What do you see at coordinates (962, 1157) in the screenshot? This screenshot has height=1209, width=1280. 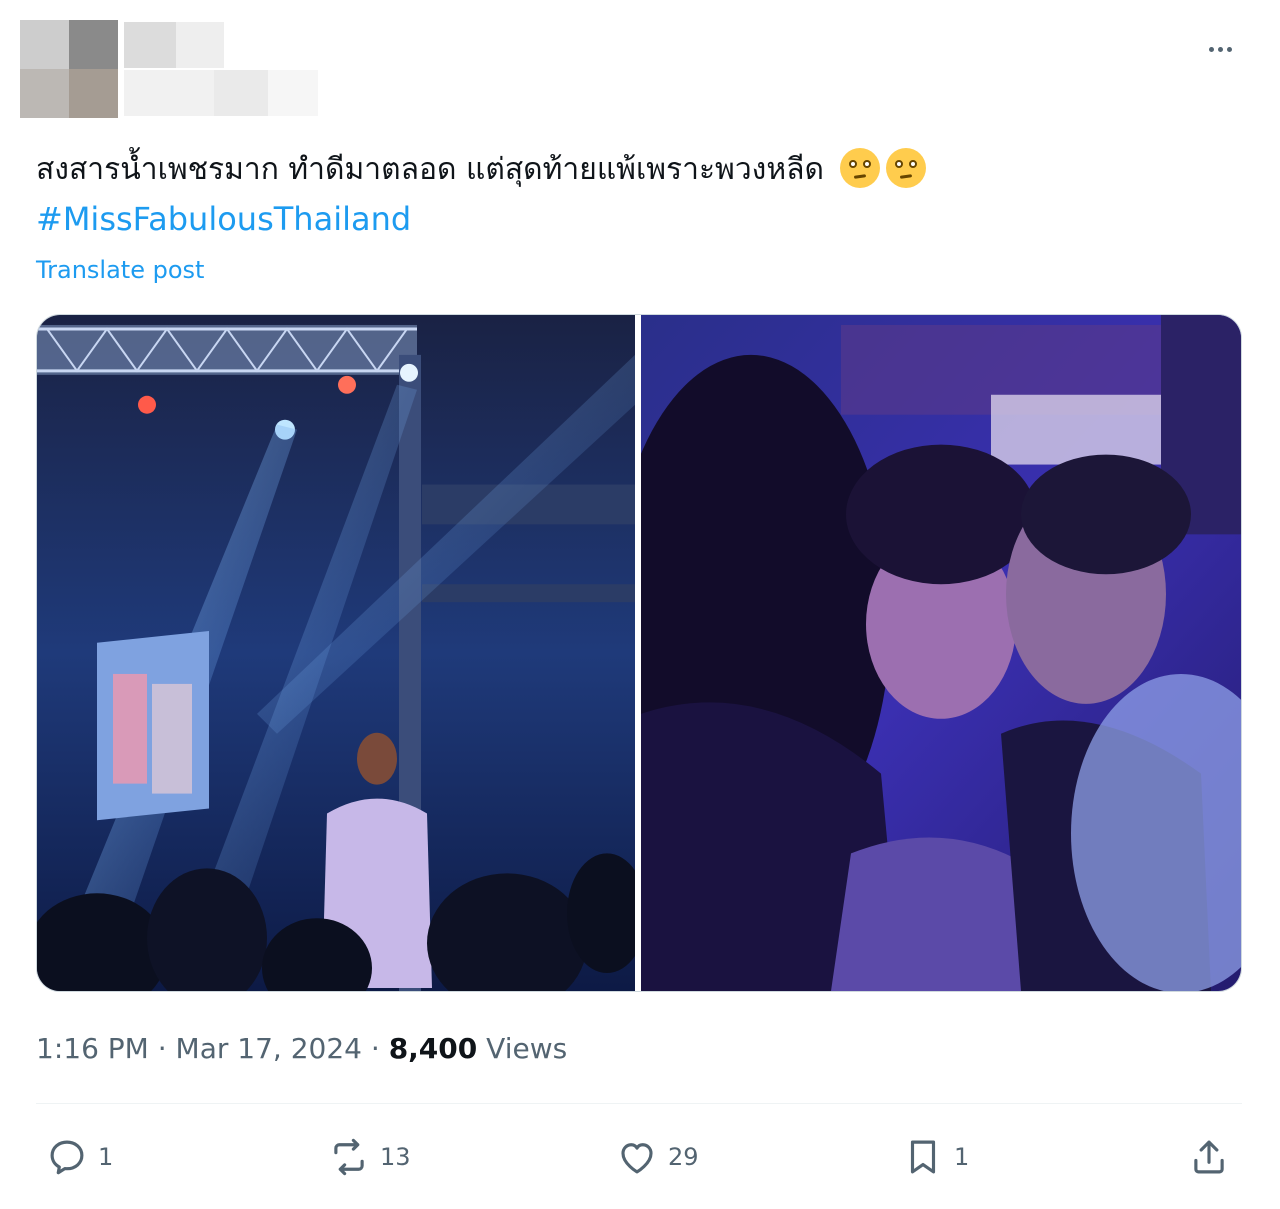 I see `bookmark-count: 1` at bounding box center [962, 1157].